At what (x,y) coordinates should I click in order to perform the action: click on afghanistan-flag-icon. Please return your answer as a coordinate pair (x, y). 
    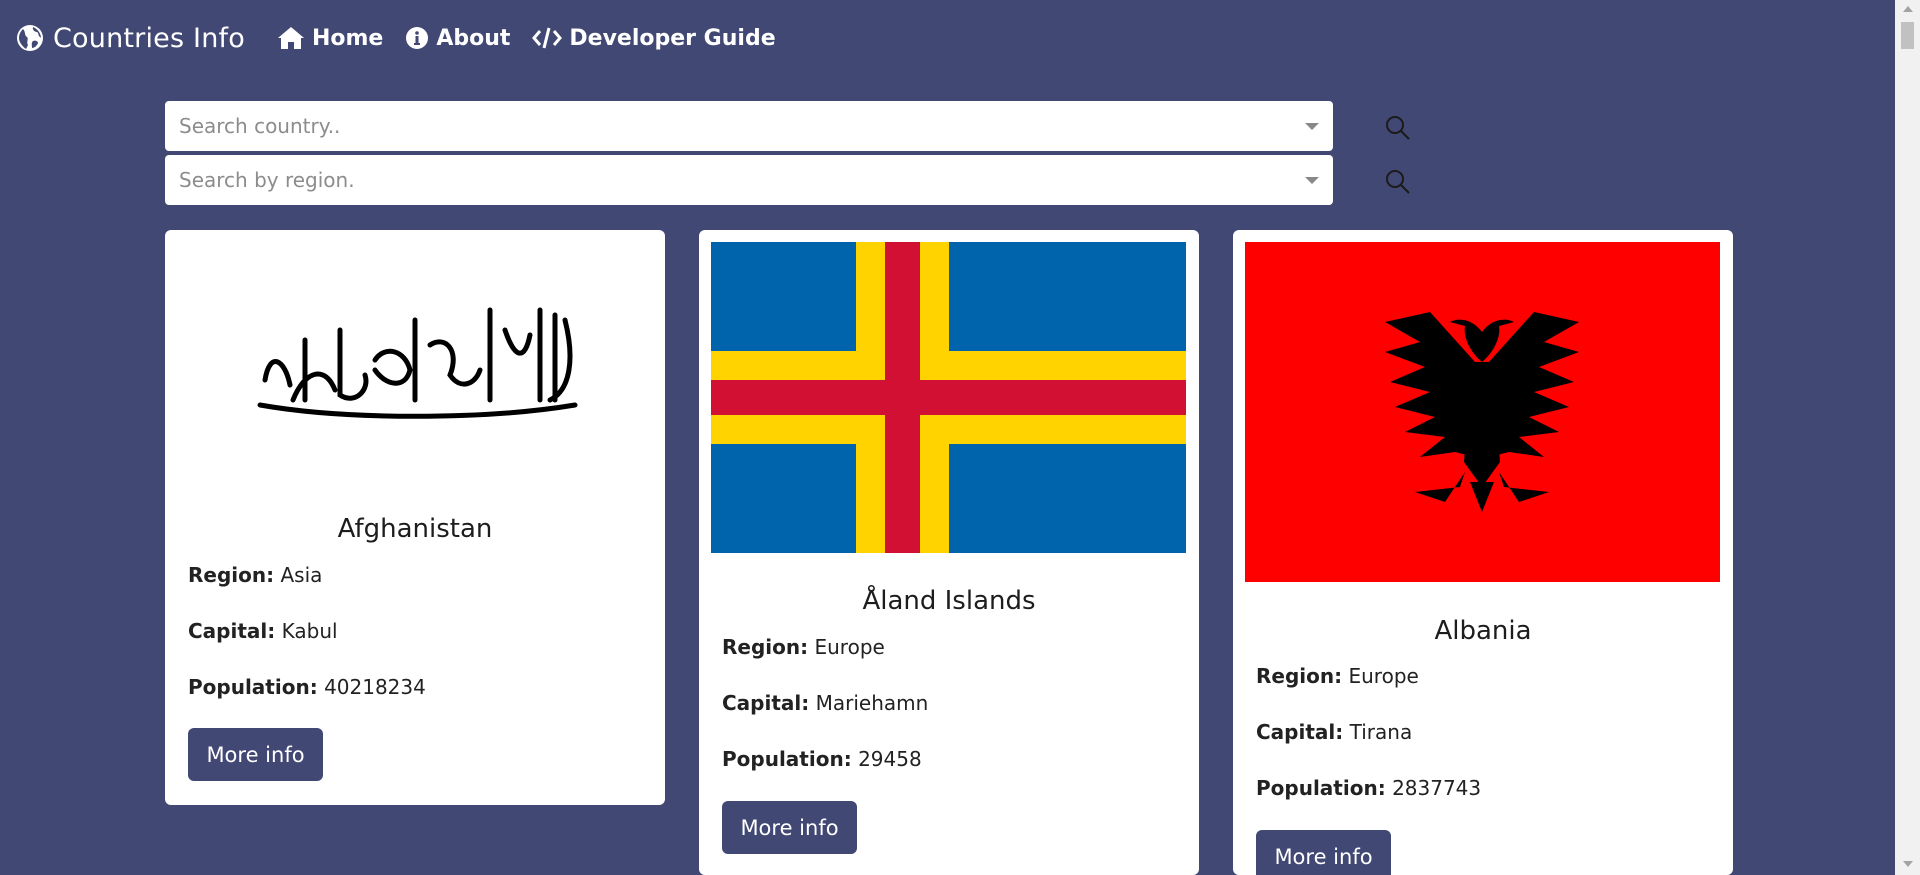
    Looking at the image, I should click on (417, 363).